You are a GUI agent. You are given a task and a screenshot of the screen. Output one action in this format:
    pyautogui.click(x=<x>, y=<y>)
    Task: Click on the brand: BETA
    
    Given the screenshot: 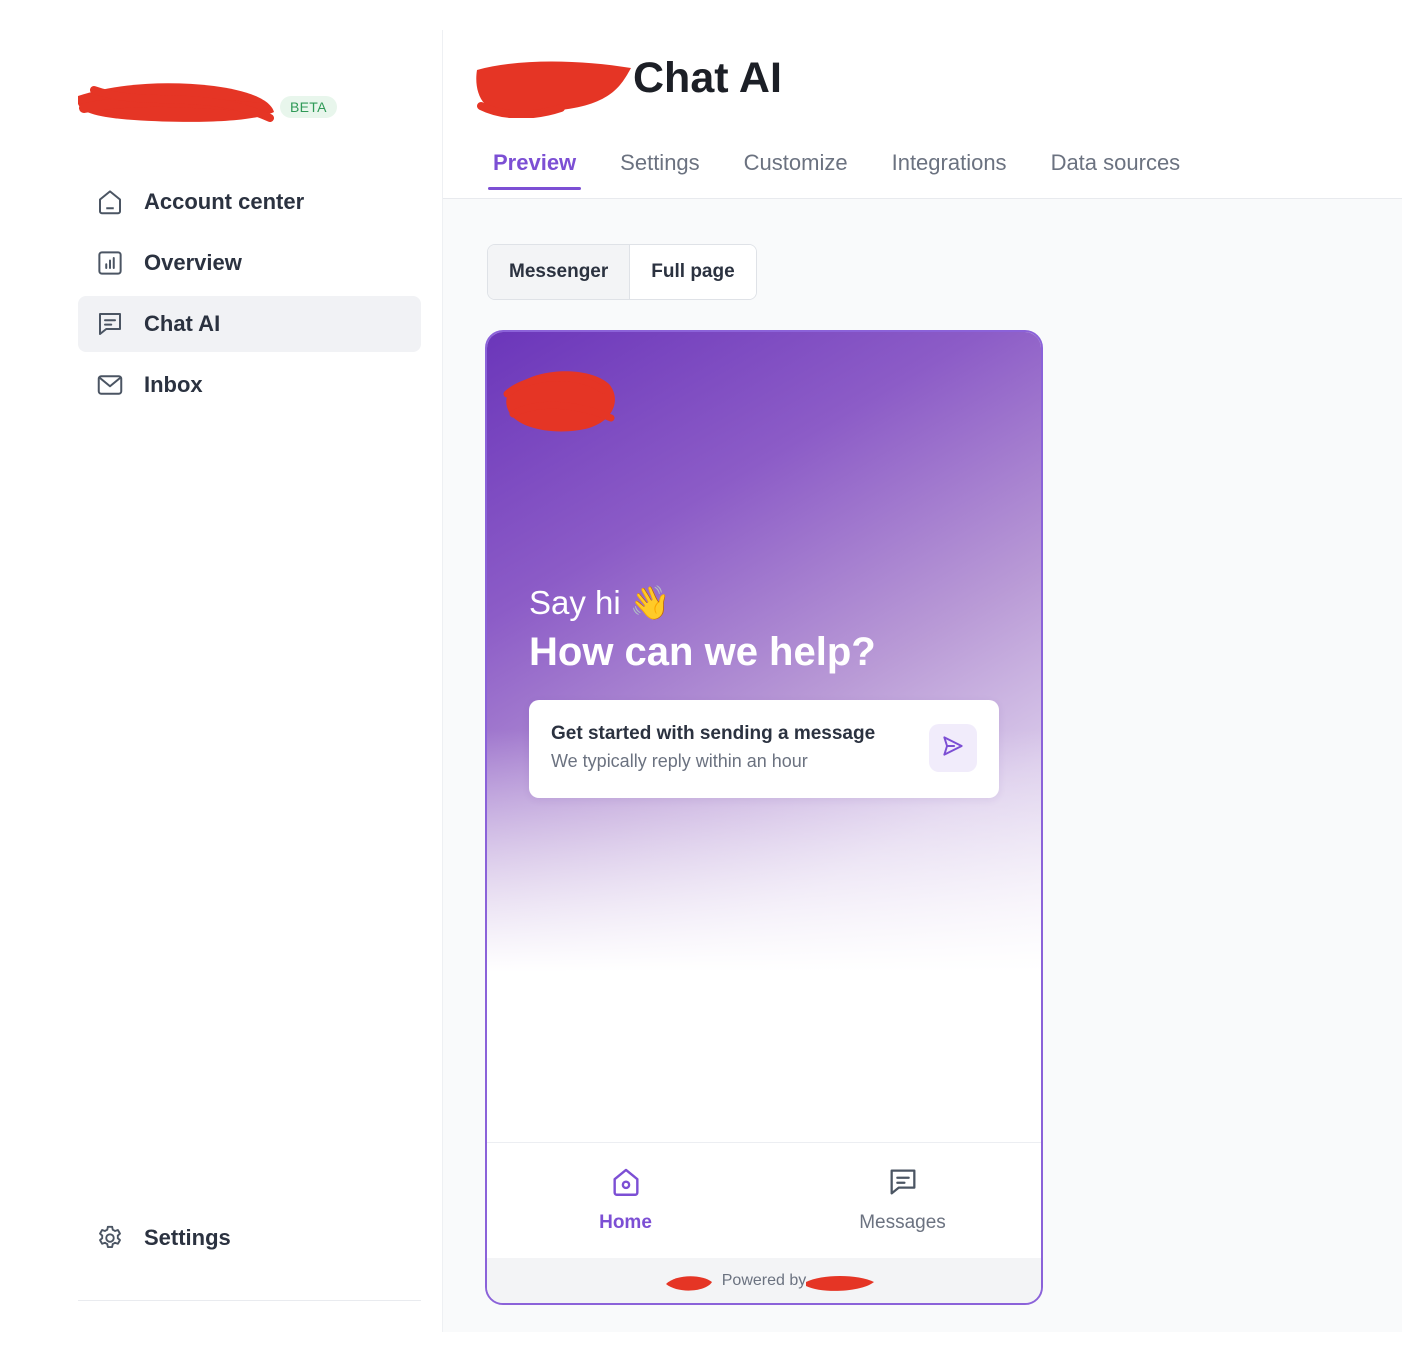 What is the action you would take?
    pyautogui.click(x=205, y=104)
    